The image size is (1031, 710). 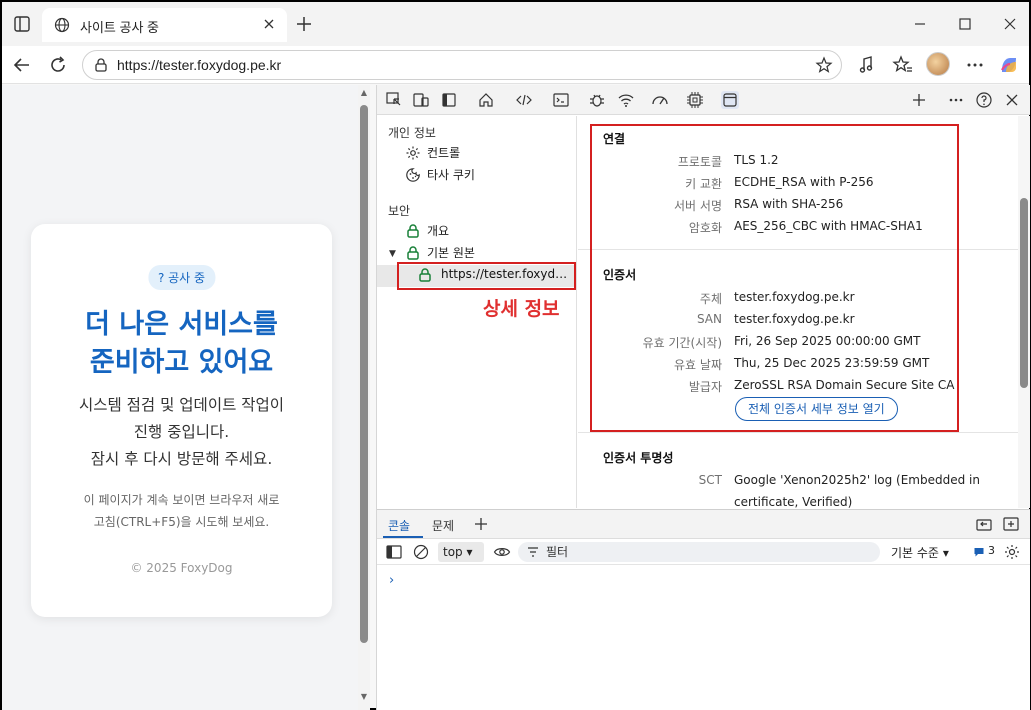 What do you see at coordinates (915, 553) in the screenshot?
I see `log-levels-label: 기본 수준` at bounding box center [915, 553].